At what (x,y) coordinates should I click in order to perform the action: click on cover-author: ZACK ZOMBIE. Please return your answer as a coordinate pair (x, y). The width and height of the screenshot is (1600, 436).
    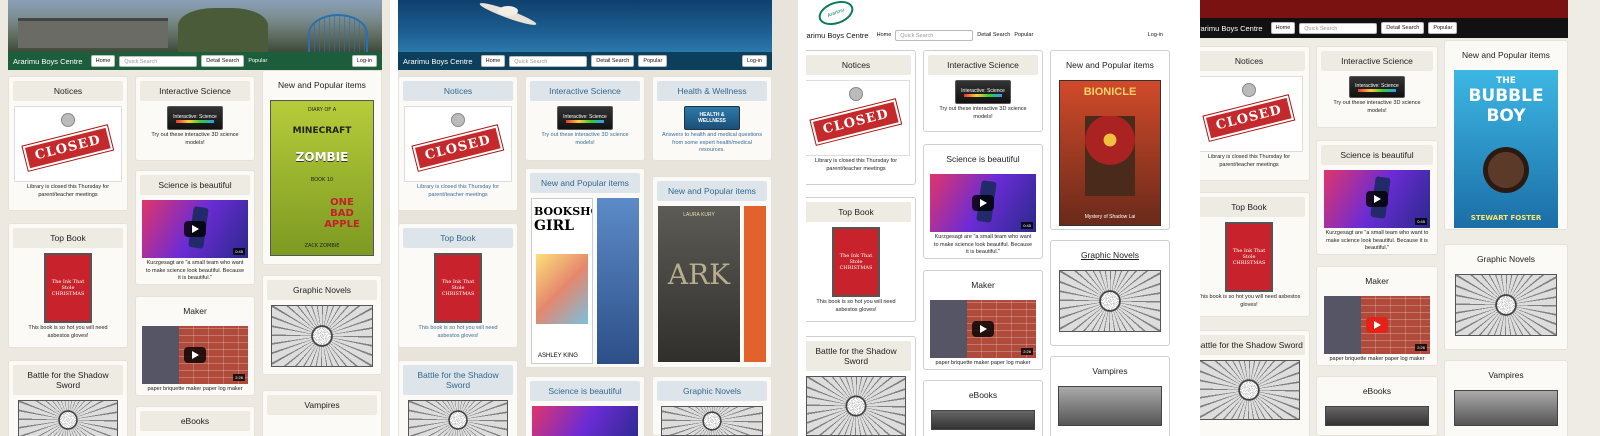
    Looking at the image, I should click on (322, 245).